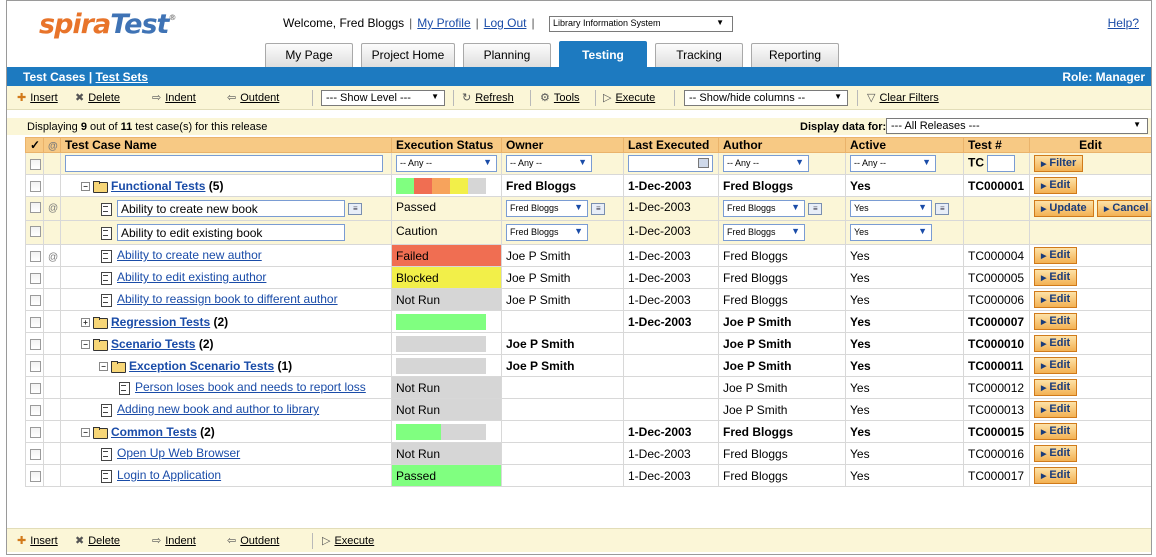 The height and width of the screenshot is (557, 1156). Describe the element at coordinates (191, 277) in the screenshot. I see `test-case-link: Ability to edit existing author` at that location.